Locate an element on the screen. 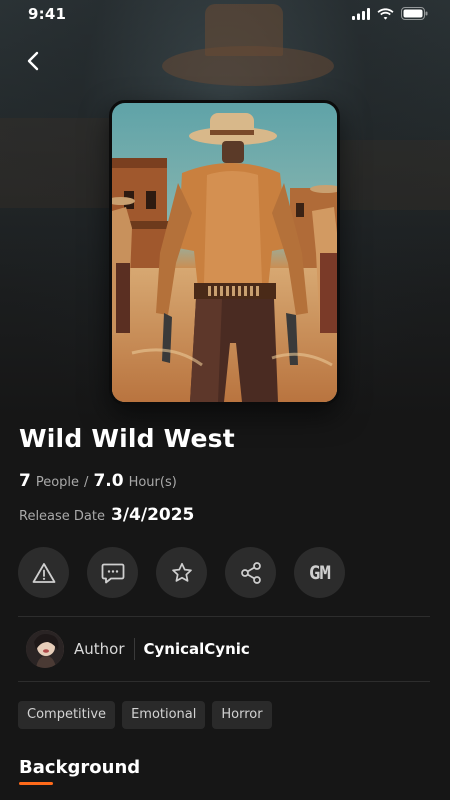 This screenshot has width=450, height=800. share-icon is located at coordinates (250, 572).